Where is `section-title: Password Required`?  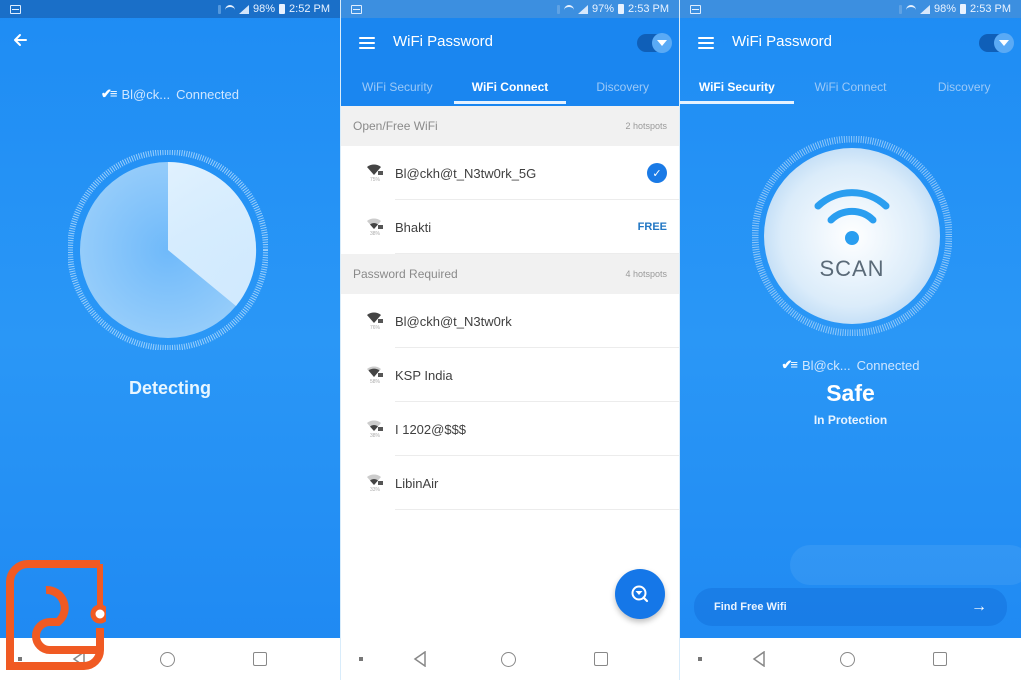 section-title: Password Required is located at coordinates (405, 274).